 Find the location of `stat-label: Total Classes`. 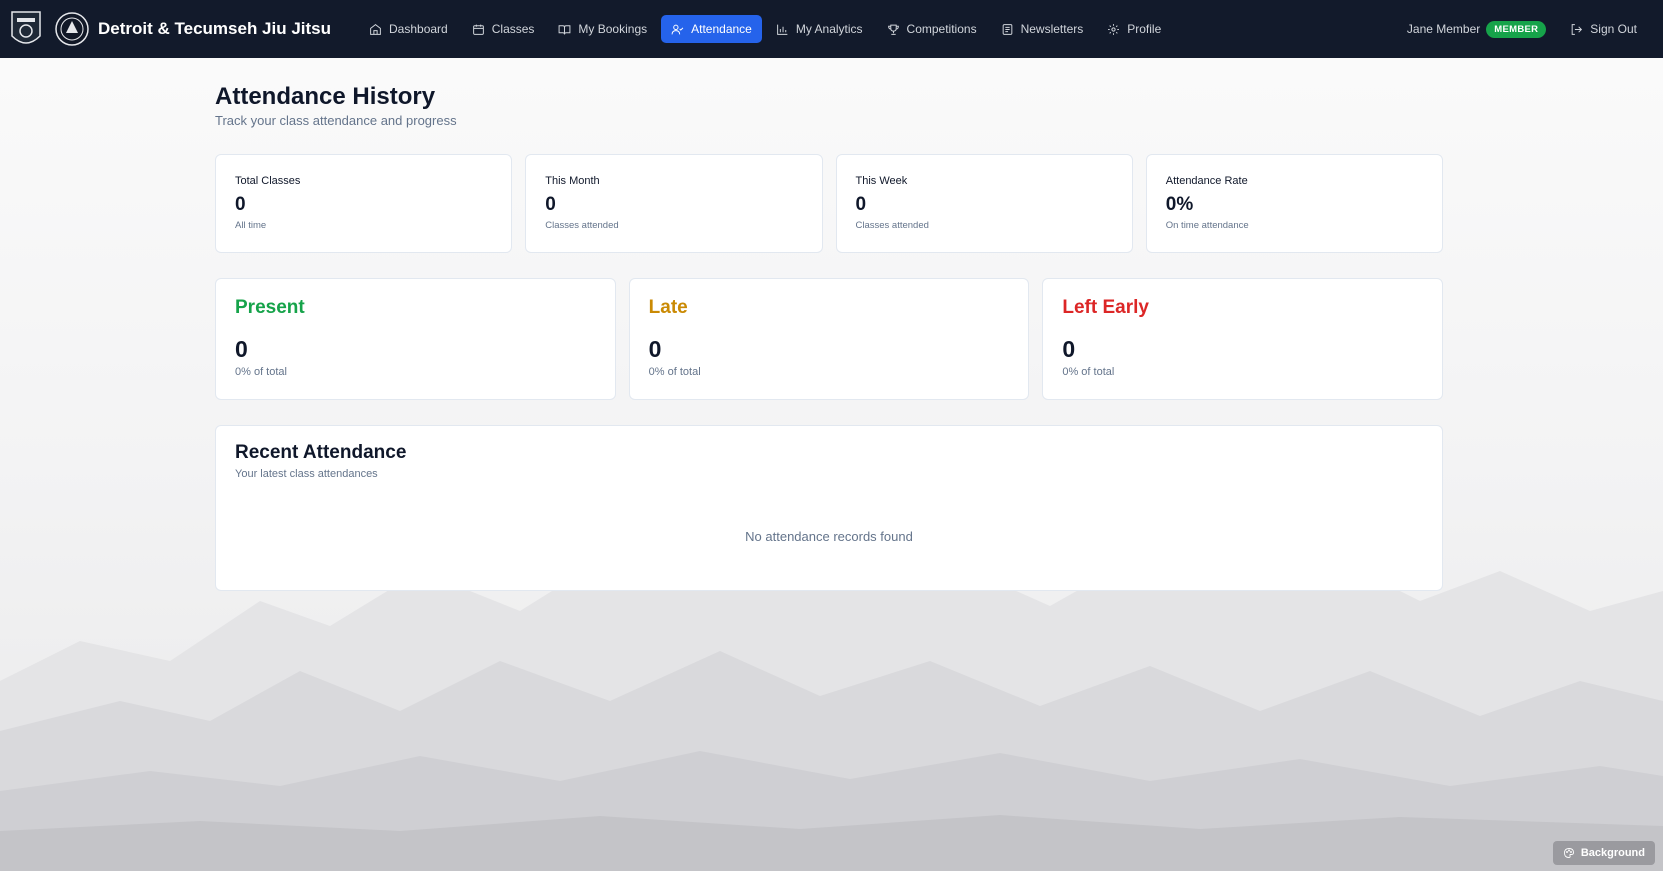

stat-label: Total Classes is located at coordinates (268, 181).